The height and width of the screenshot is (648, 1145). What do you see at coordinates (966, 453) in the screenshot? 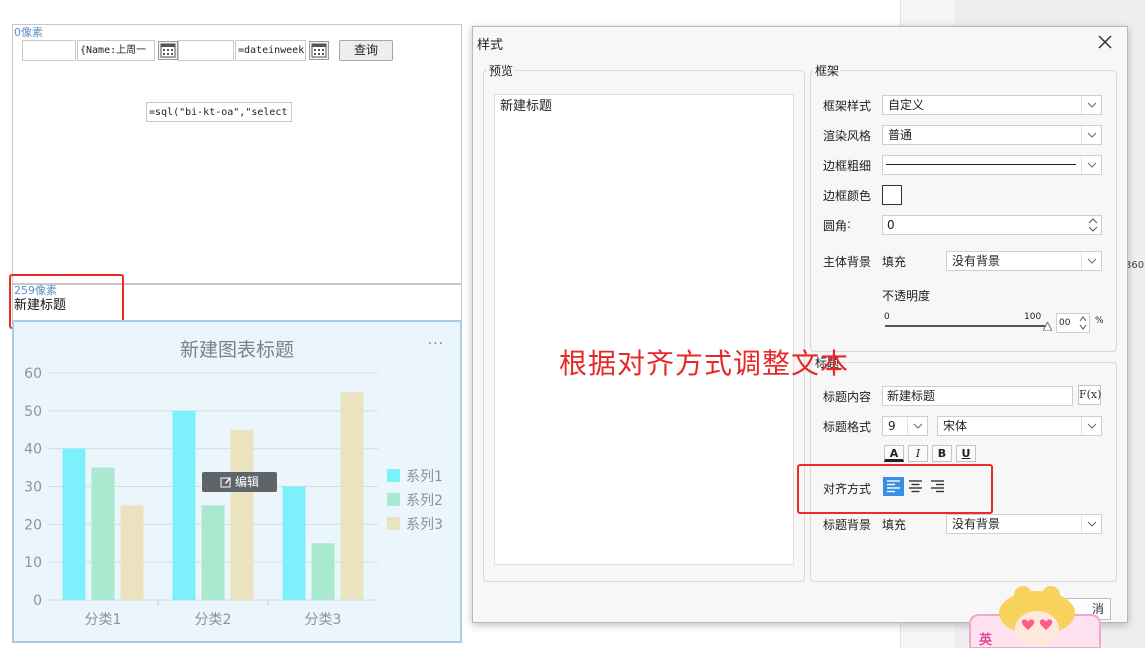
I see `underline-button: U` at bounding box center [966, 453].